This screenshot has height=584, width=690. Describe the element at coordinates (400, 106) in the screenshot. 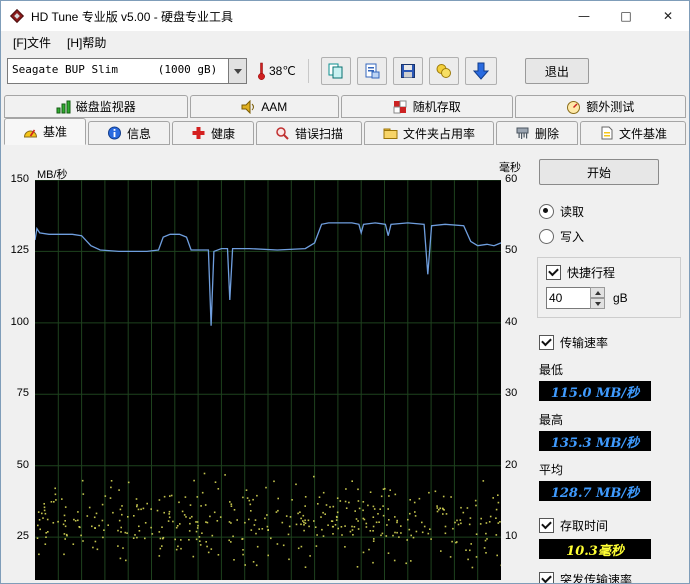

I see `random-access-icon` at that location.